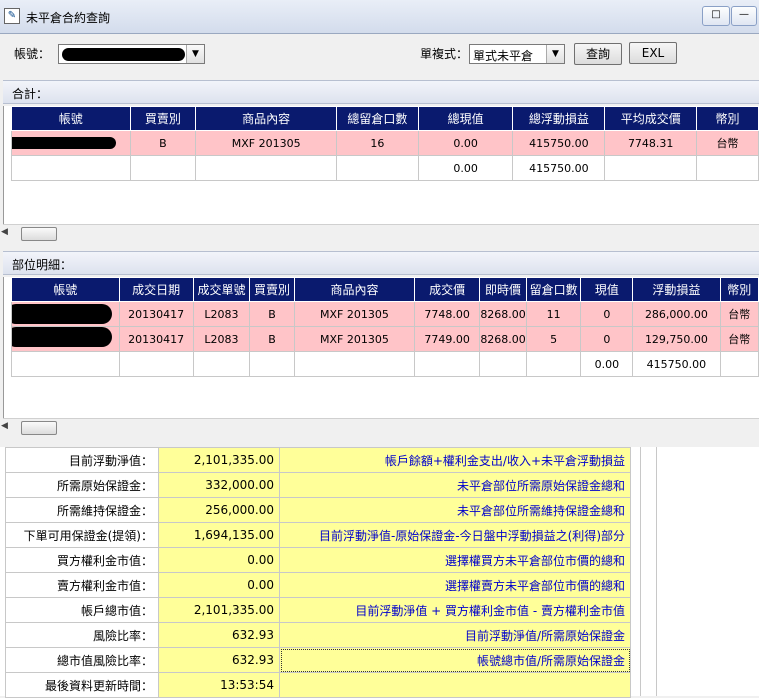 This screenshot has width=759, height=698. What do you see at coordinates (465, 118) in the screenshot?
I see `col-header: 總現值` at bounding box center [465, 118].